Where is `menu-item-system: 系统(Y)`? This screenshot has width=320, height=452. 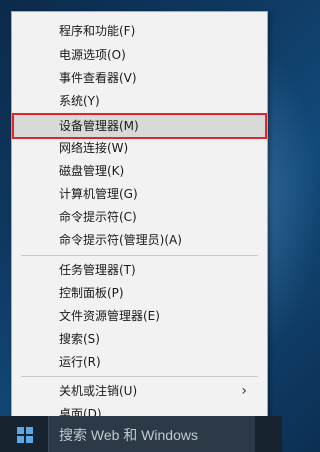 menu-item-system: 系统(Y) is located at coordinates (139, 101).